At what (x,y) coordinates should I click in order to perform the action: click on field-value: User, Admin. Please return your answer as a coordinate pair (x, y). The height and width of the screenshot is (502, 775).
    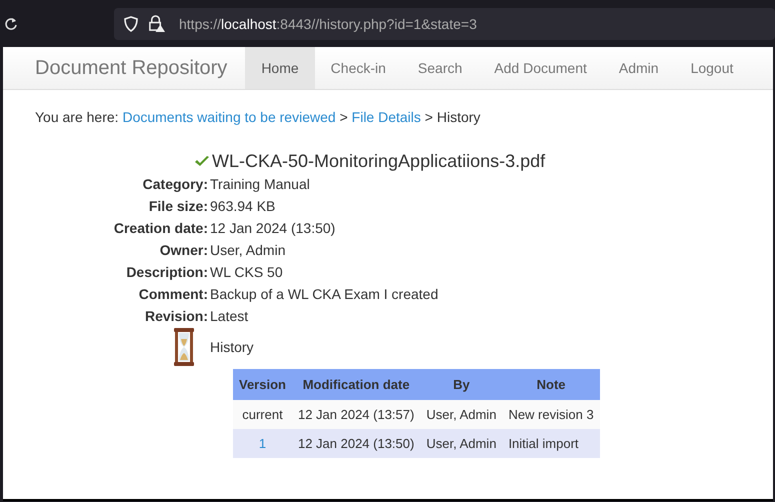
    Looking at the image, I should click on (248, 250).